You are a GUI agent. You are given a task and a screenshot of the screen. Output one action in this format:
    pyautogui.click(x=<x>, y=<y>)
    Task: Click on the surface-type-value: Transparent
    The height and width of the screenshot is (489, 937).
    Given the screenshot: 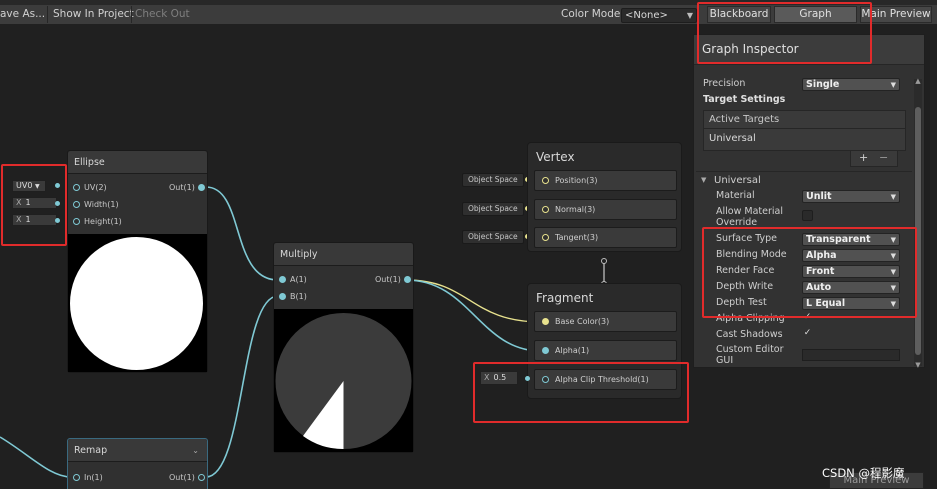 What is the action you would take?
    pyautogui.click(x=838, y=239)
    